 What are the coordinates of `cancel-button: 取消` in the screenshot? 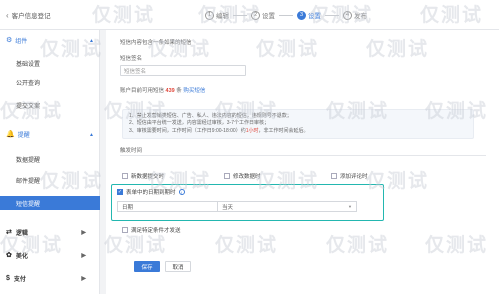 It's located at (178, 266).